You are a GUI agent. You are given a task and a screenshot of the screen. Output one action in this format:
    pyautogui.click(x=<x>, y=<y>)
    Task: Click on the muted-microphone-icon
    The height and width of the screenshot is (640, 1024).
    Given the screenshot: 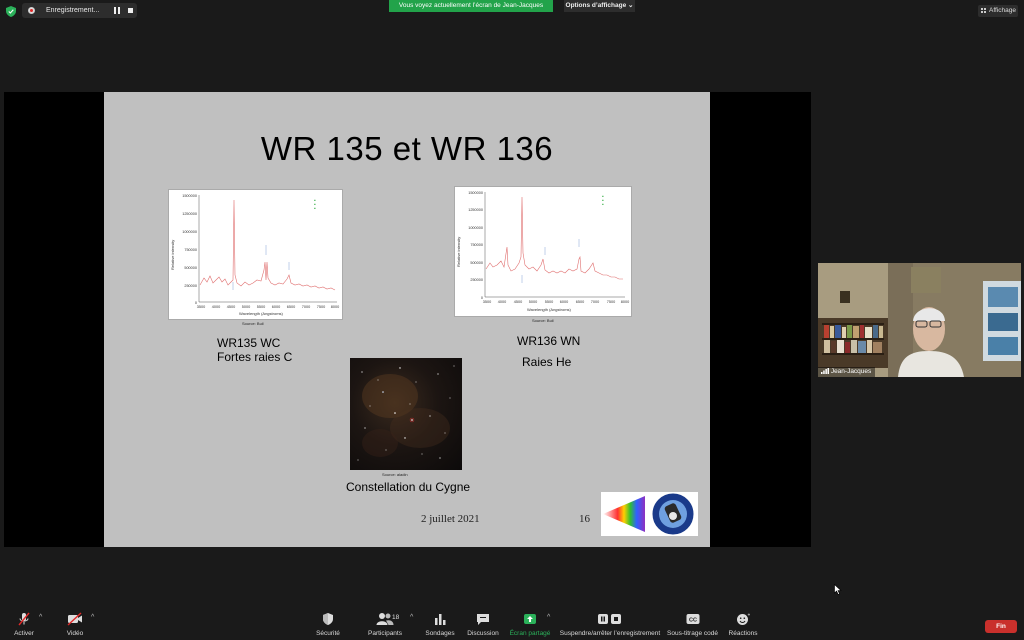 What is the action you would take?
    pyautogui.click(x=24, y=619)
    